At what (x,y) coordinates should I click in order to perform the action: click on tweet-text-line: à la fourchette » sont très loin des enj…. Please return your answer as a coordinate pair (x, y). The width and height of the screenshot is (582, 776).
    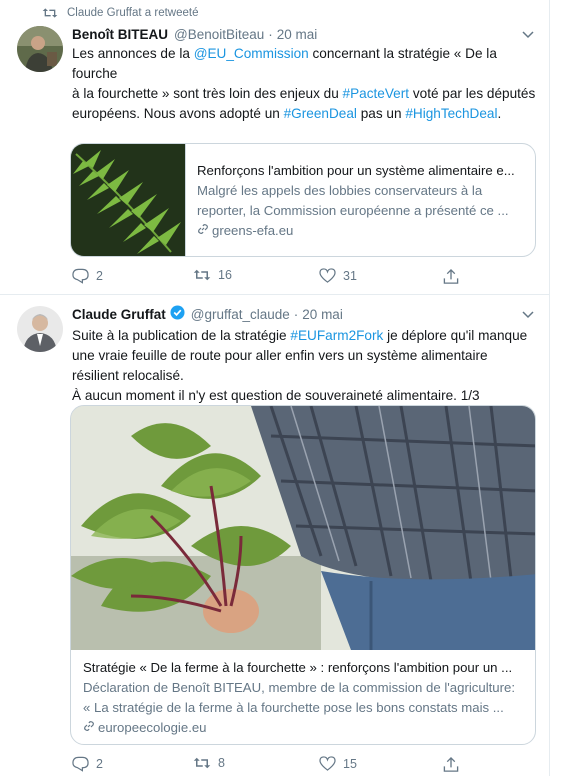
    Looking at the image, I should click on (307, 94).